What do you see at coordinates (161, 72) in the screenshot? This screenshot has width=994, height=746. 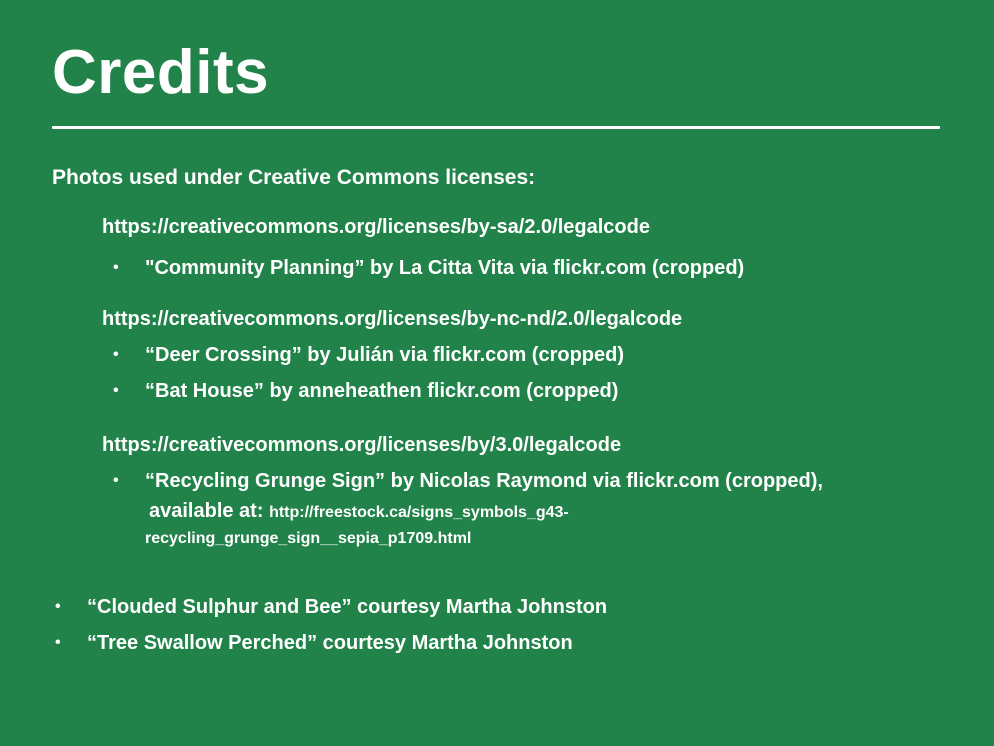 I see `slide-title: Credits` at bounding box center [161, 72].